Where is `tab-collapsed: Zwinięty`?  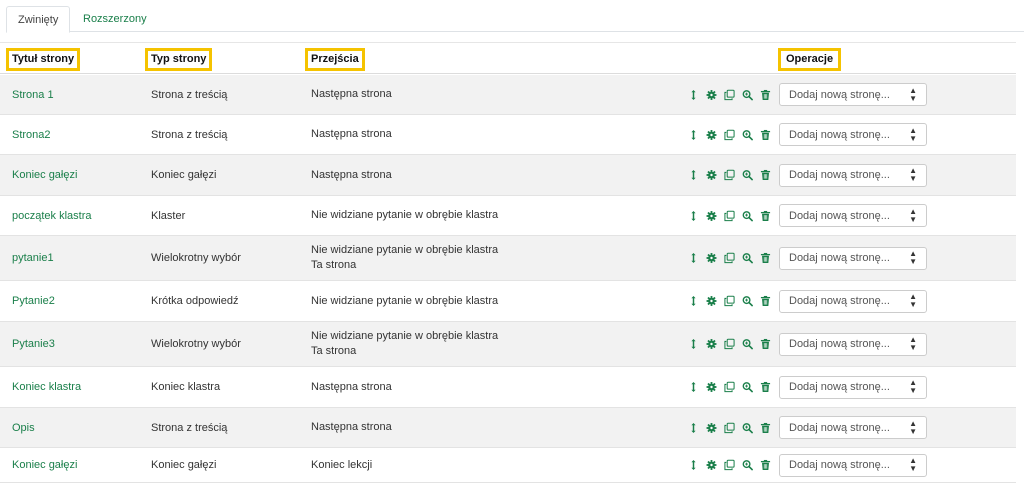 tab-collapsed: Zwinięty is located at coordinates (38, 19).